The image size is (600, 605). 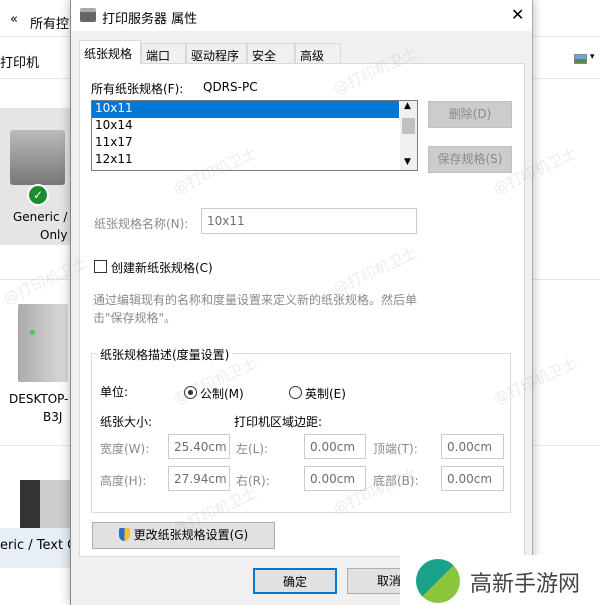 I want to click on chevron-down-icon: ▾, so click(x=592, y=57).